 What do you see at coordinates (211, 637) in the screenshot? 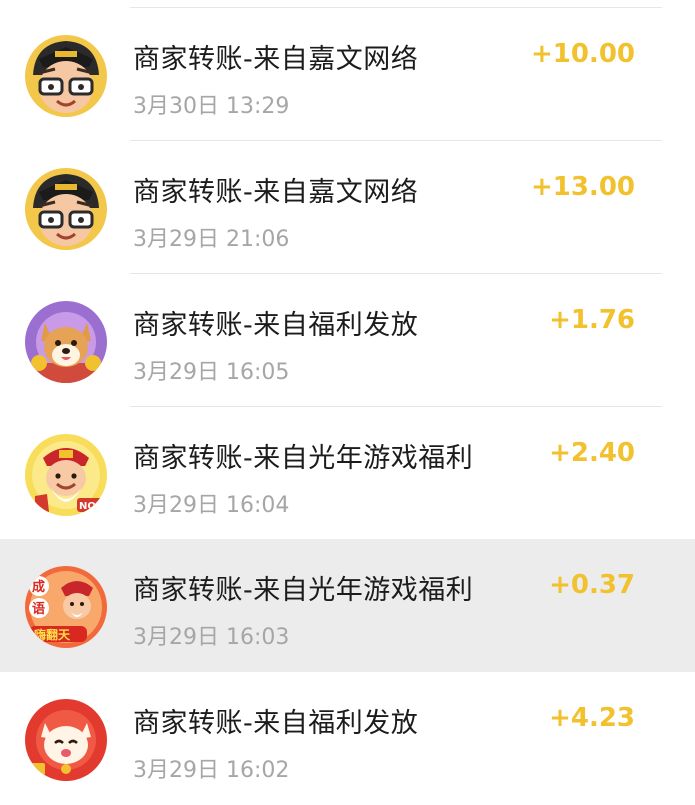
I see `transaction-time: 3月29日 16:03` at bounding box center [211, 637].